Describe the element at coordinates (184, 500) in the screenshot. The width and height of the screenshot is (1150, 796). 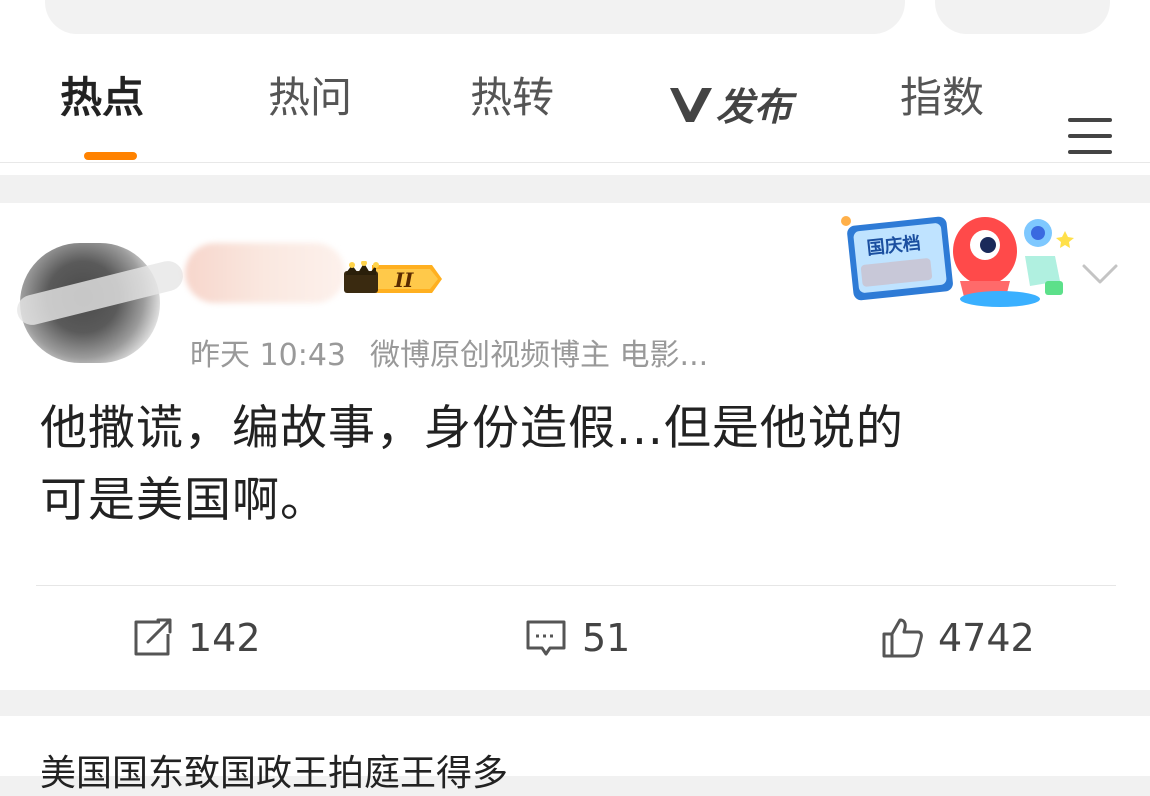
I see `post-text-line-2: 可是美国啊。` at that location.